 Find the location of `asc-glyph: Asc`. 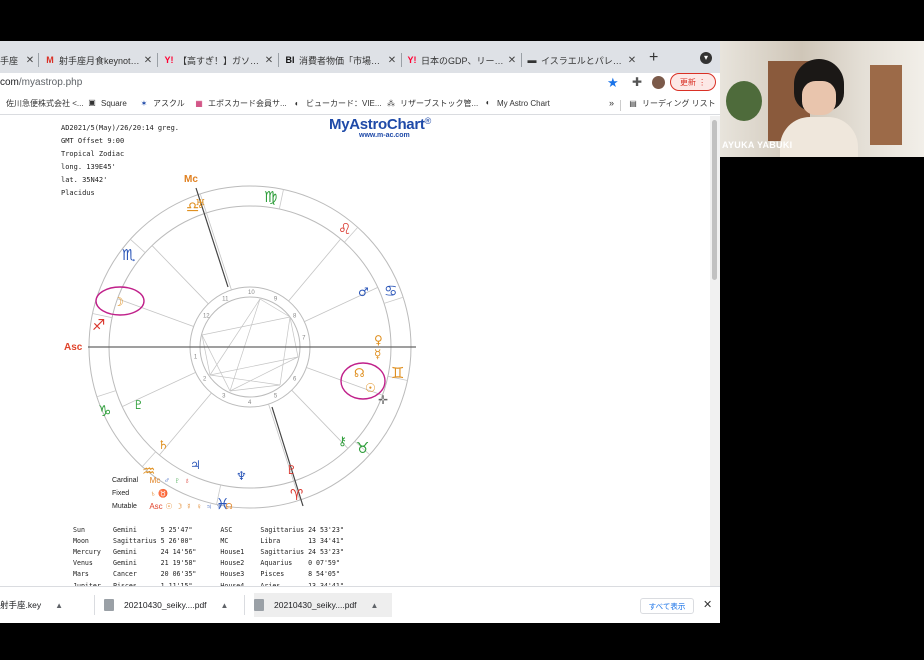

asc-glyph: Asc is located at coordinates (156, 506).